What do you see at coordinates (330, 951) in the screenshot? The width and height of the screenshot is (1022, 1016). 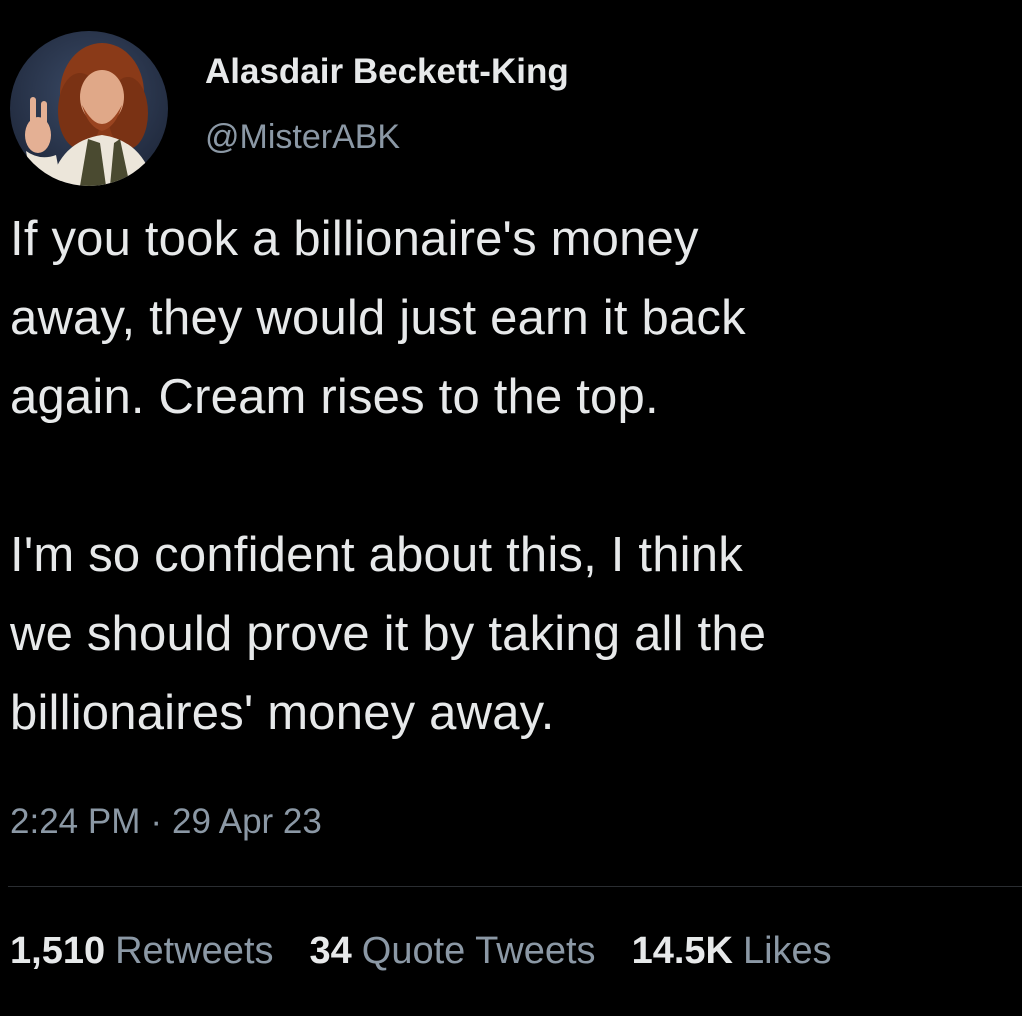 I see `quote-tweets-count: 34` at bounding box center [330, 951].